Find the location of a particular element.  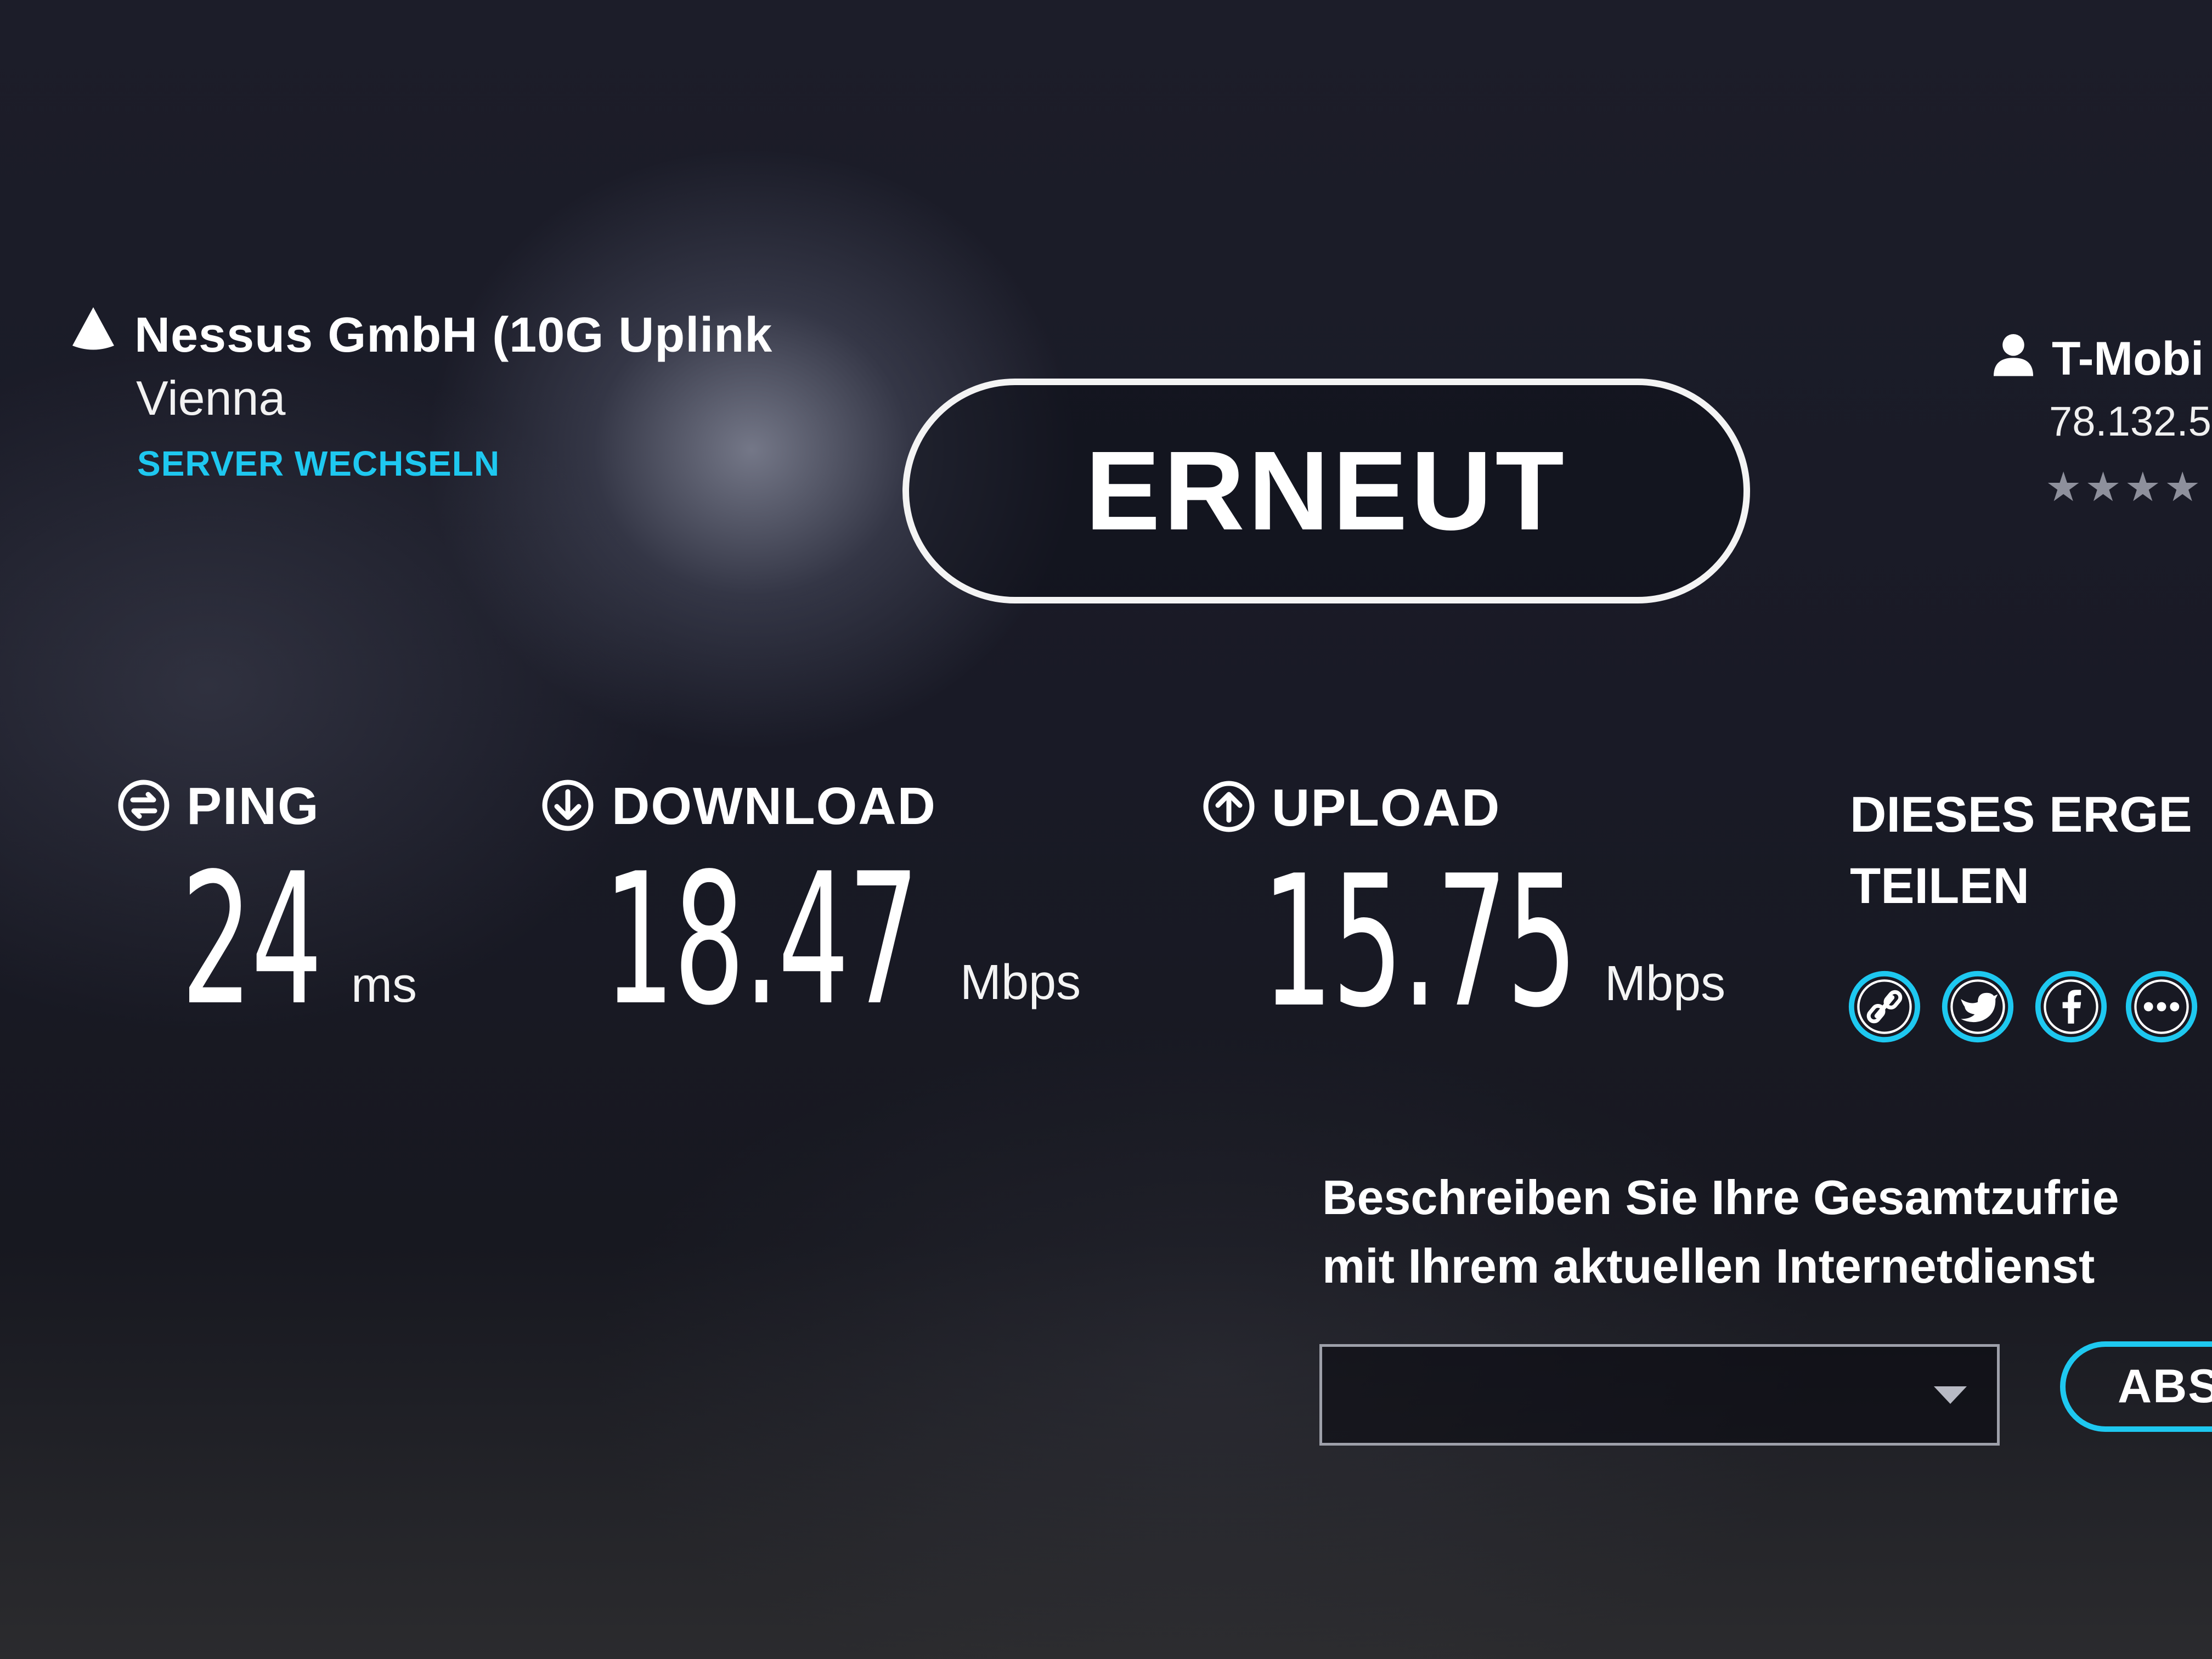

change-server-link: SERVER WECHSELN is located at coordinates (319, 464).